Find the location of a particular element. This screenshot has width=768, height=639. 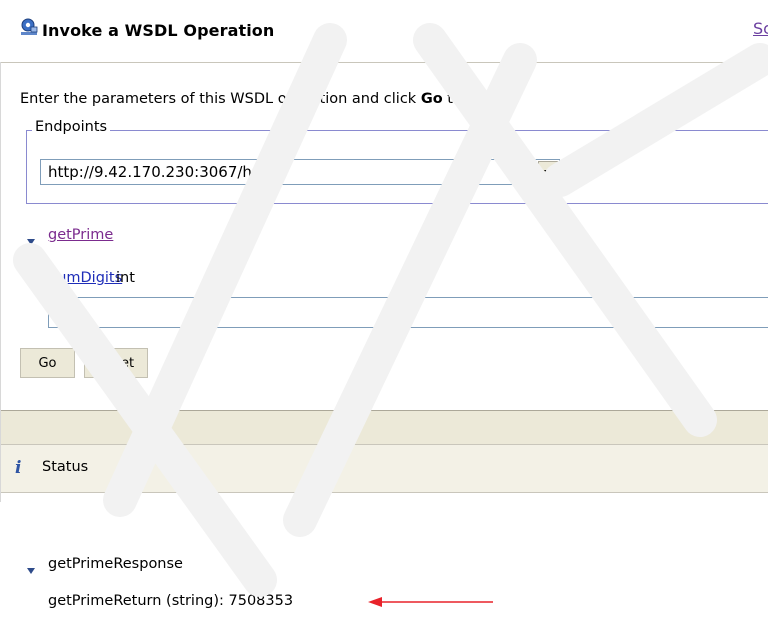

status-header is located at coordinates (384, 468).